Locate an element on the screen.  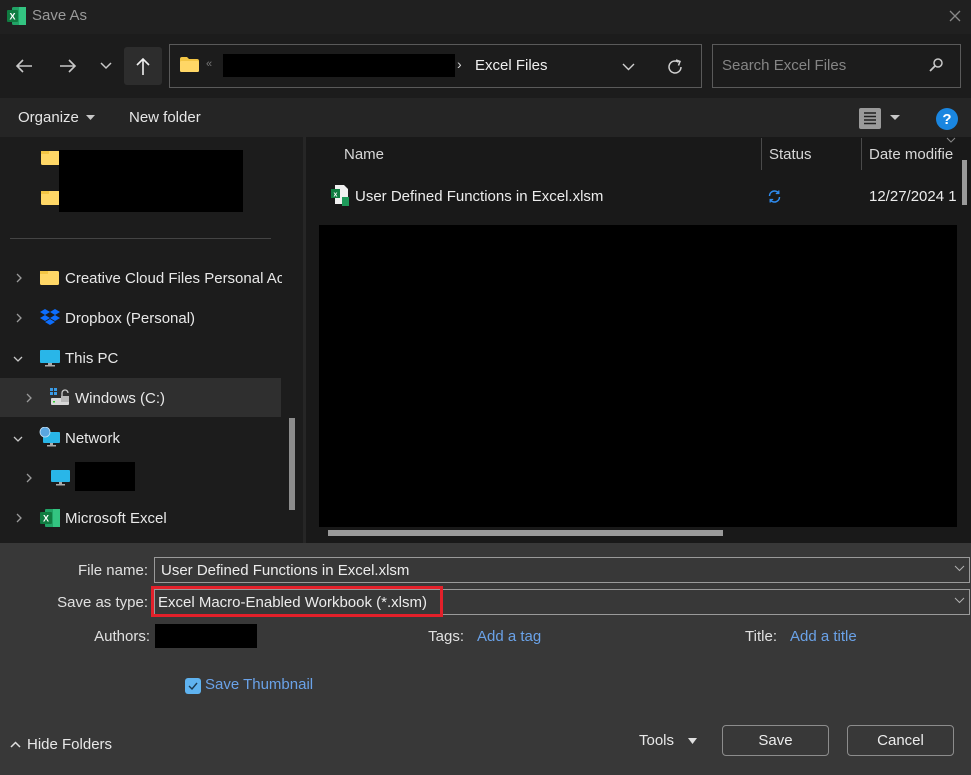
new-folder-button: New folder is located at coordinates (165, 117).